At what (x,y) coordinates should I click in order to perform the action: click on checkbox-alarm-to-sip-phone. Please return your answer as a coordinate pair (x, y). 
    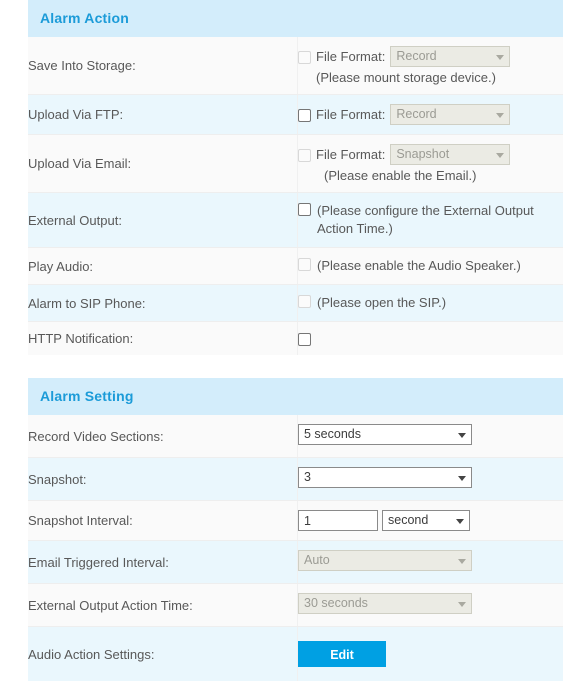
    Looking at the image, I should click on (304, 301).